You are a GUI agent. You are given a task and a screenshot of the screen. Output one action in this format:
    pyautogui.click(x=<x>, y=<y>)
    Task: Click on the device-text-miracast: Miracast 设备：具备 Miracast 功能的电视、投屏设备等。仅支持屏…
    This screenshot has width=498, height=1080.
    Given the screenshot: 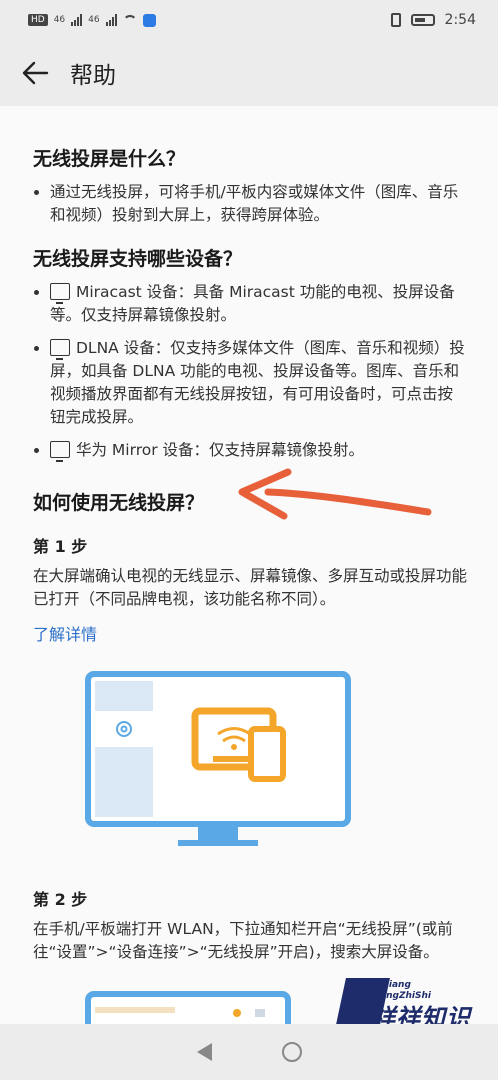 What is the action you would take?
    pyautogui.click(x=252, y=303)
    